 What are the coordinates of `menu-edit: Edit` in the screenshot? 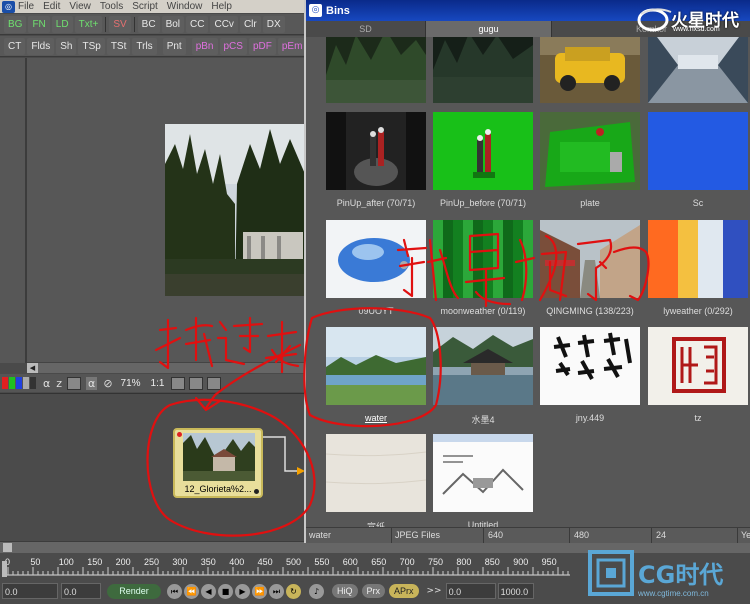 It's located at (51, 6).